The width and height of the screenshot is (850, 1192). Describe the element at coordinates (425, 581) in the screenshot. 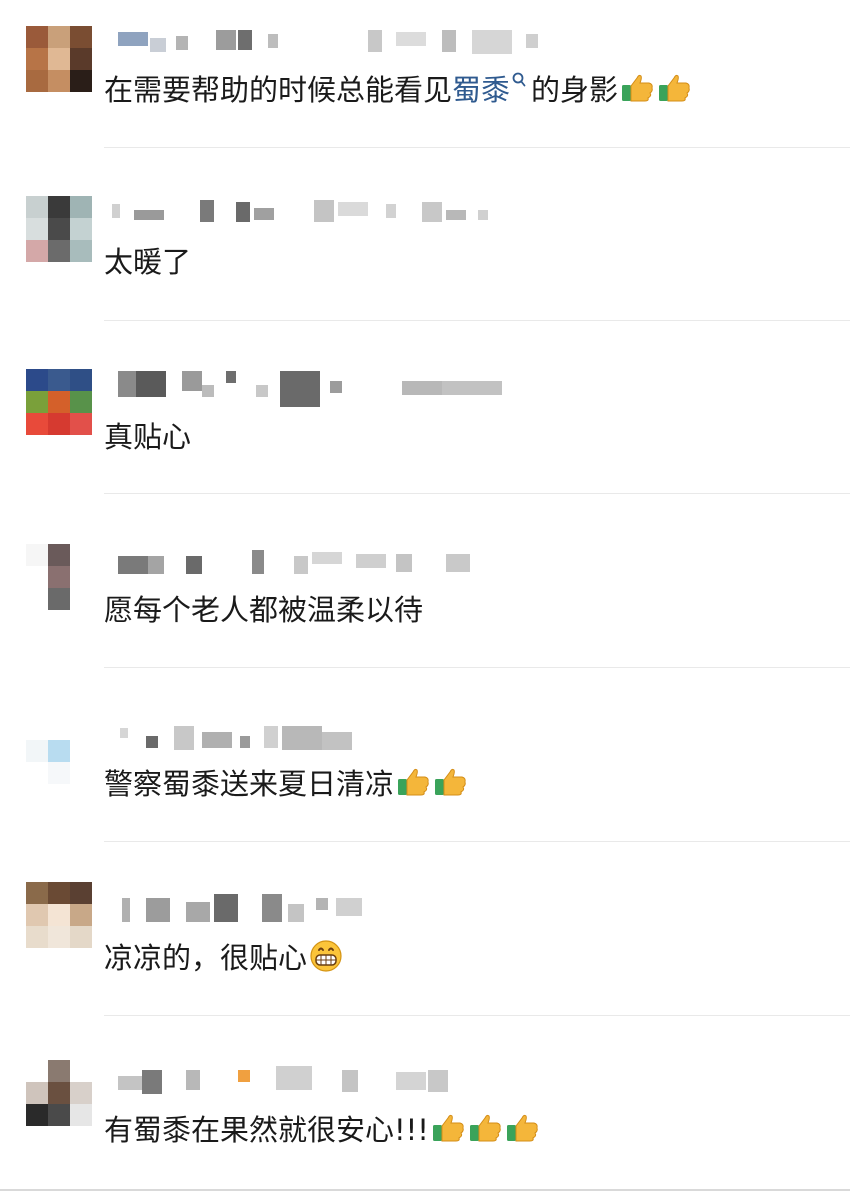

I see `comment-item: 愿每个老人都被温柔以待` at that location.